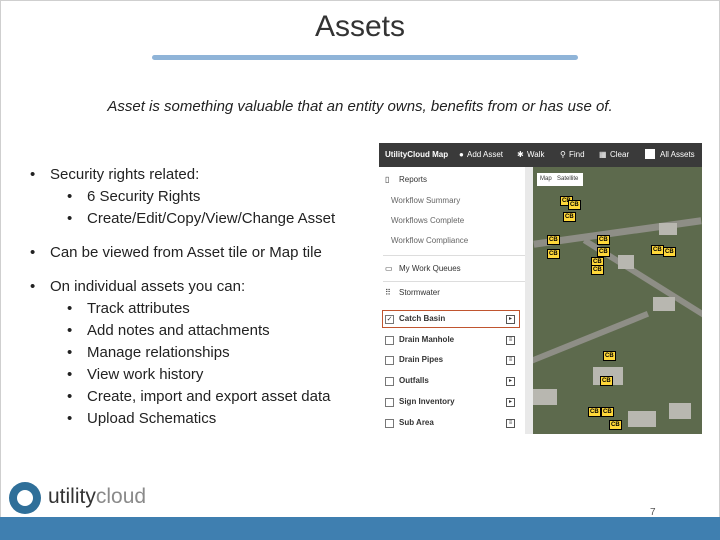 This screenshot has width=720, height=540. I want to click on workflows-complete-link: Workflows Complete, so click(427, 220).